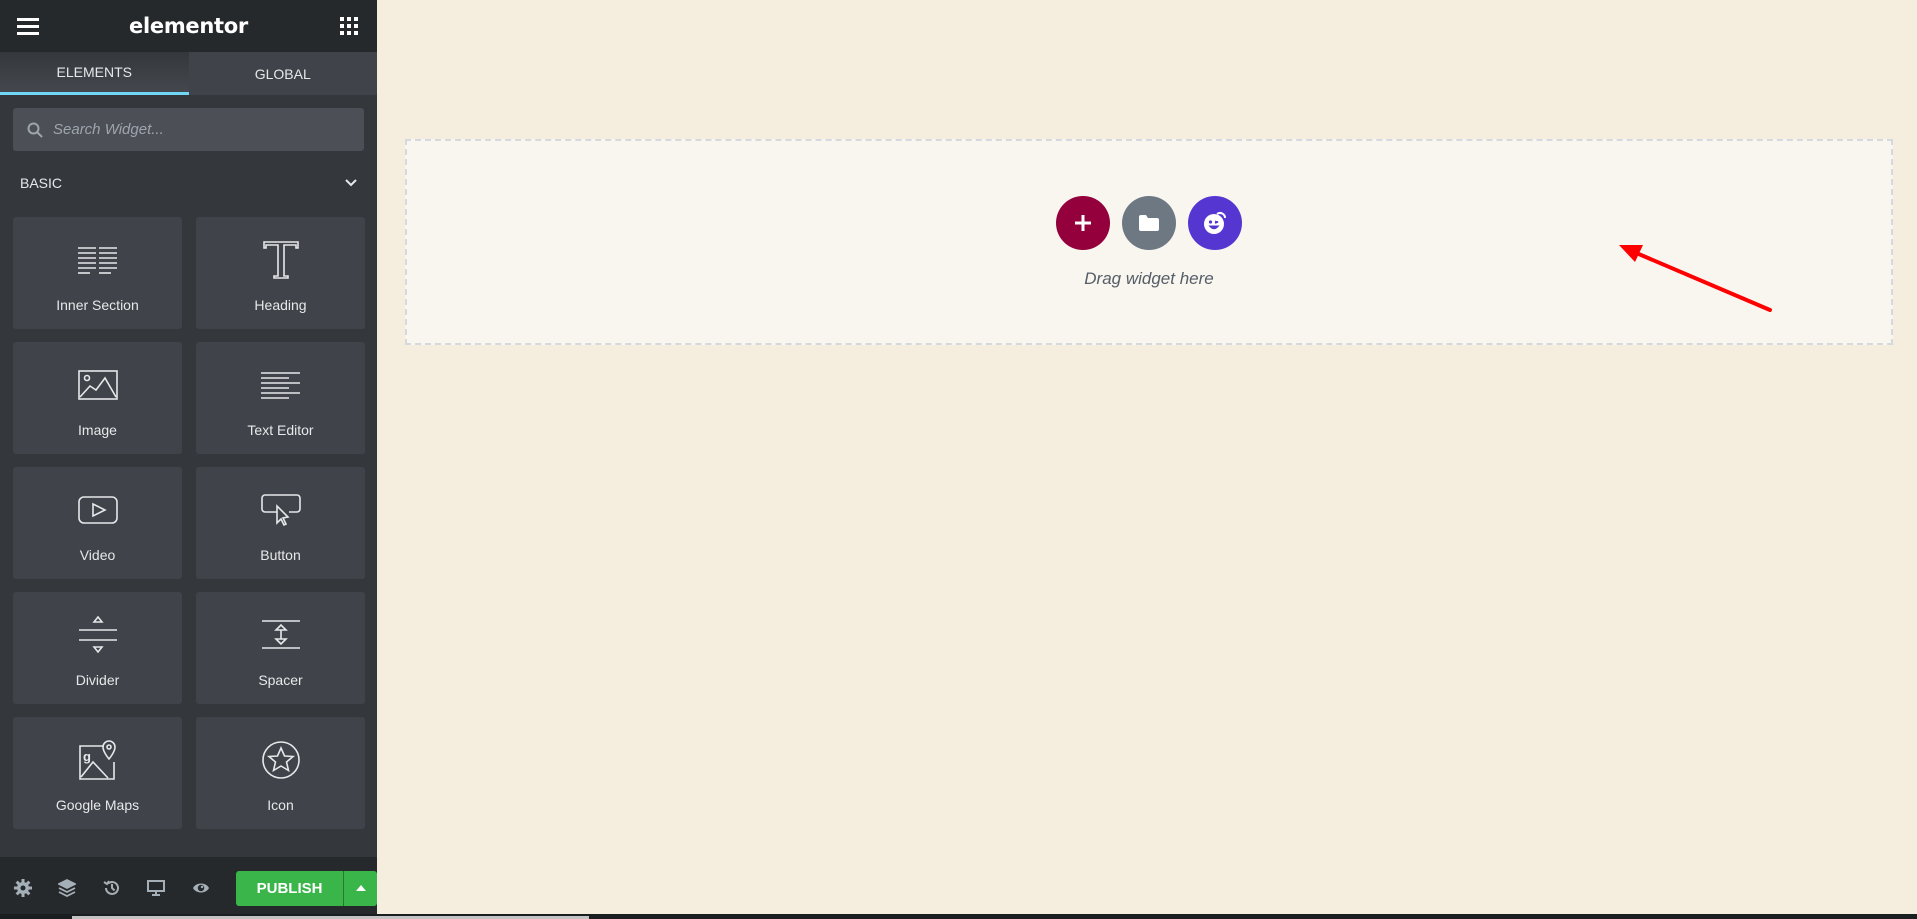 This screenshot has height=919, width=1917. Describe the element at coordinates (97, 635) in the screenshot. I see `divider-icon` at that location.